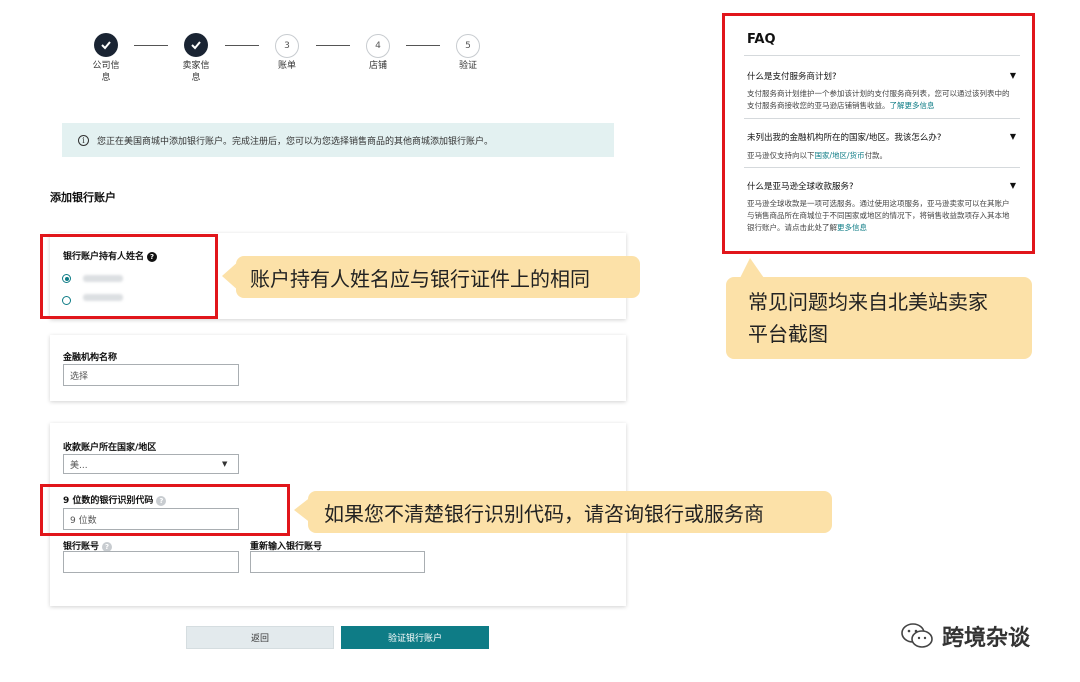 The width and height of the screenshot is (1080, 682). Describe the element at coordinates (752, 268) in the screenshot. I see `callout-faq-tail` at that location.